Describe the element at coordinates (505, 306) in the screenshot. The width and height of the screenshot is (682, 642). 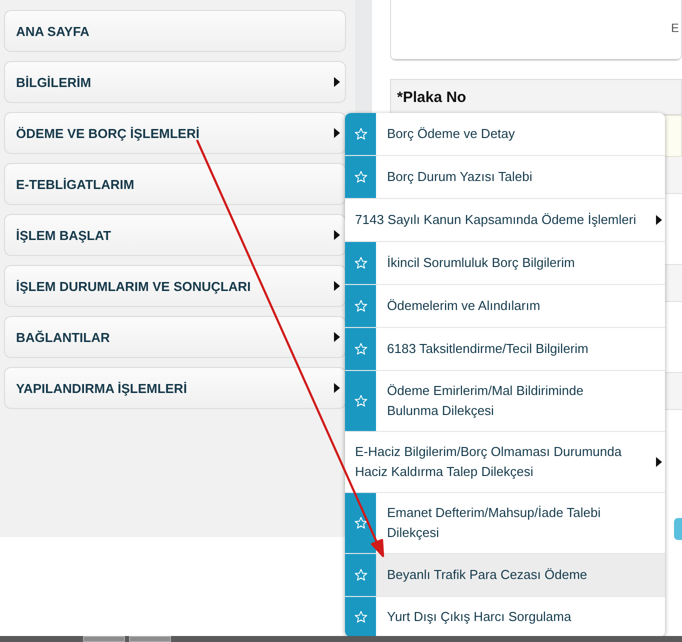
I see `menu-item: Ödemelerim ve Alındılarım` at that location.